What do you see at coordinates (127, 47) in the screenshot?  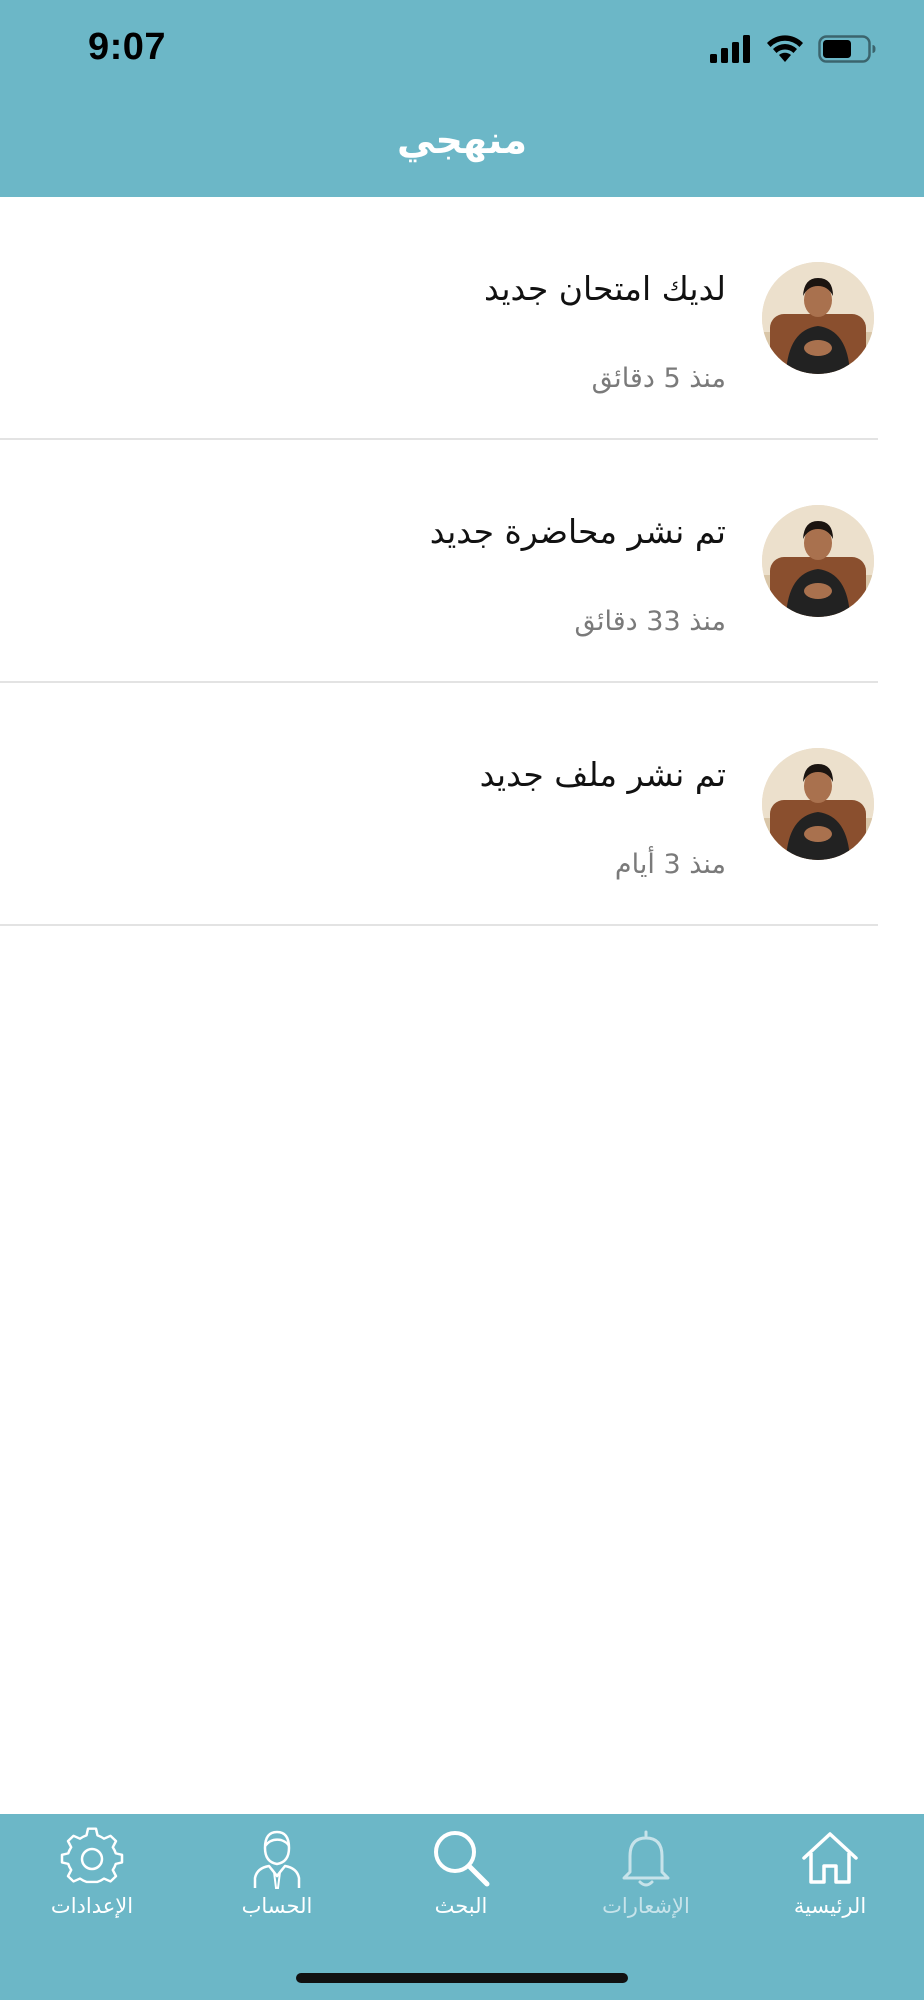 I see `status-time: 9:07` at bounding box center [127, 47].